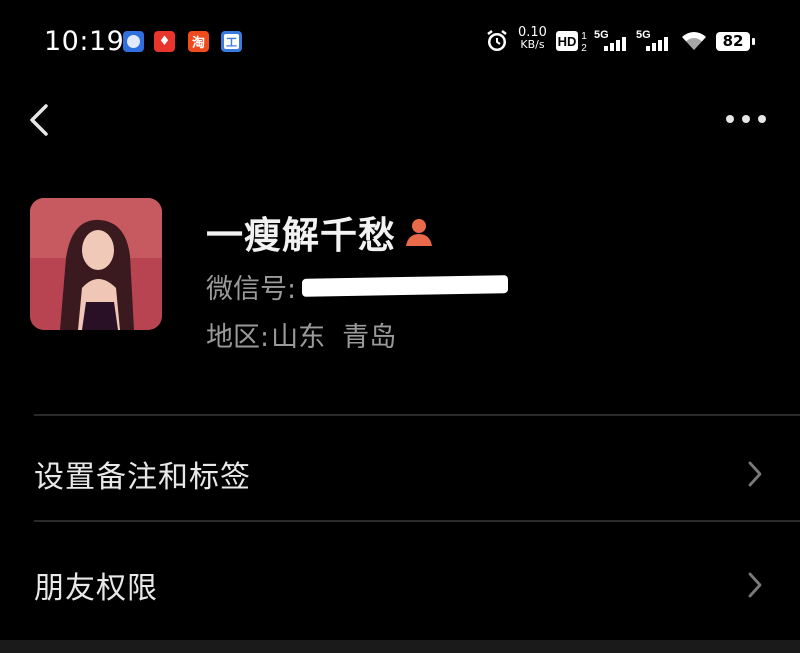 This screenshot has height=653, width=800. I want to click on nickname-row: 一瘦解千愁, so click(320, 232).